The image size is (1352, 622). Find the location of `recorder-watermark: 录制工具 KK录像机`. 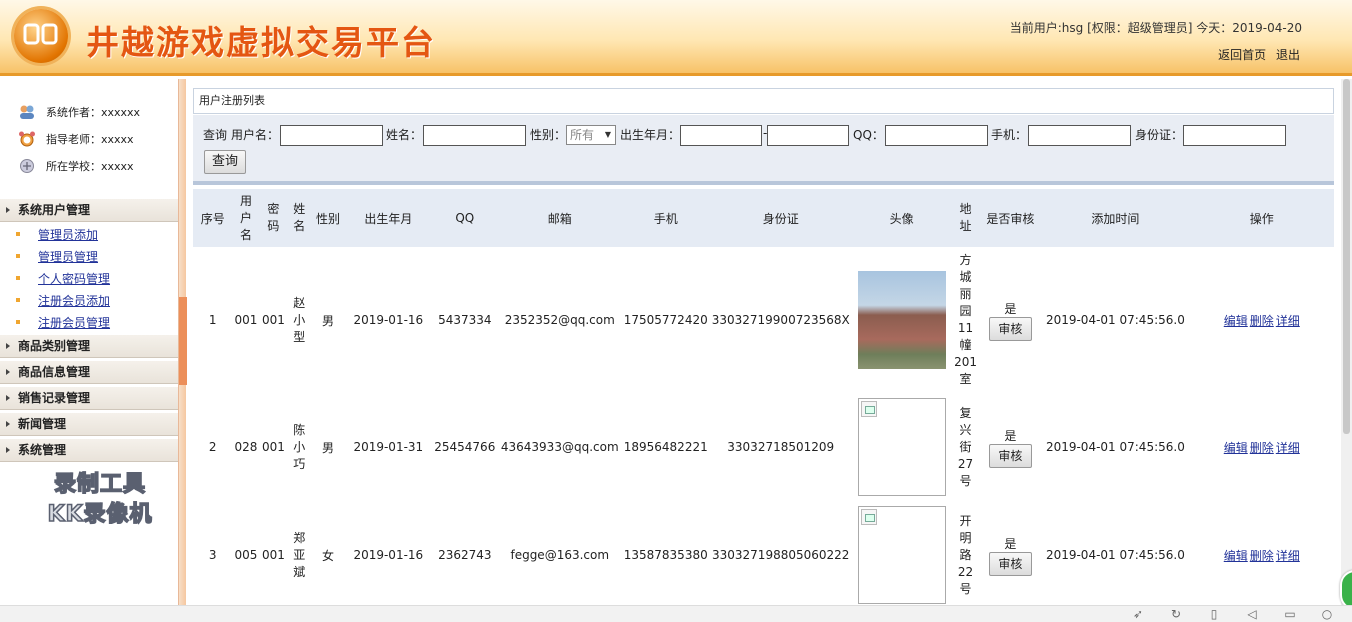

recorder-watermark: 录制工具 KK录像机 is located at coordinates (100, 499).